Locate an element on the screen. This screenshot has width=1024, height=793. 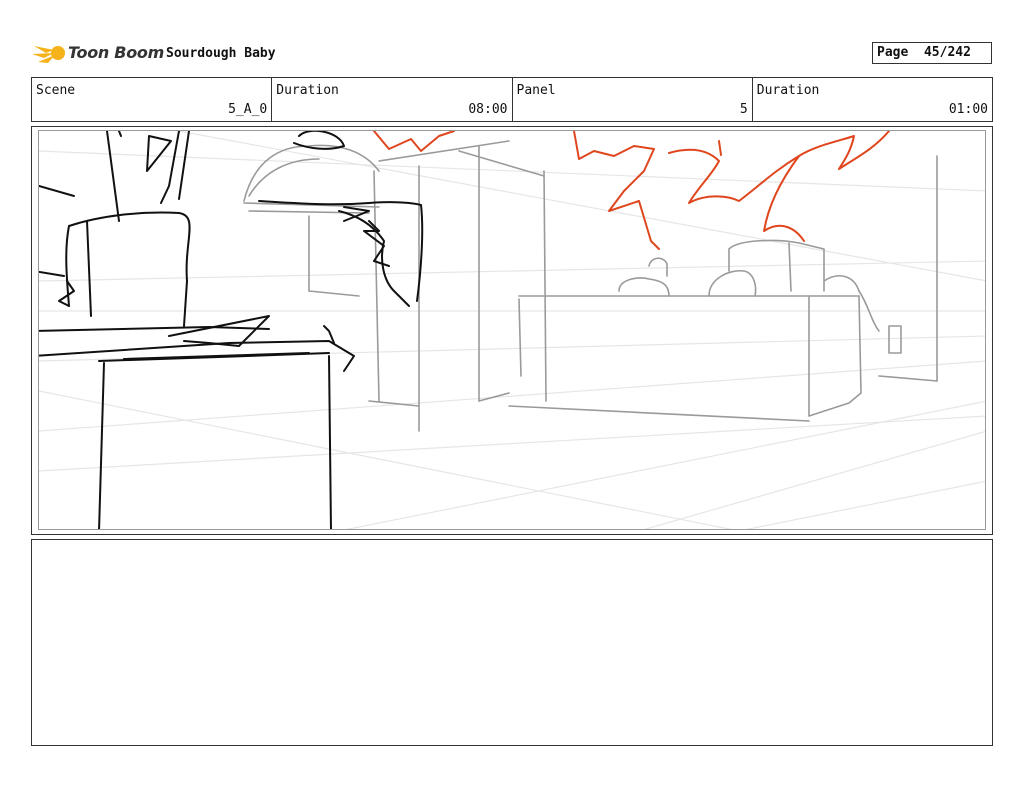
scene-cell: Scene 5_A_0 is located at coordinates (152, 99).